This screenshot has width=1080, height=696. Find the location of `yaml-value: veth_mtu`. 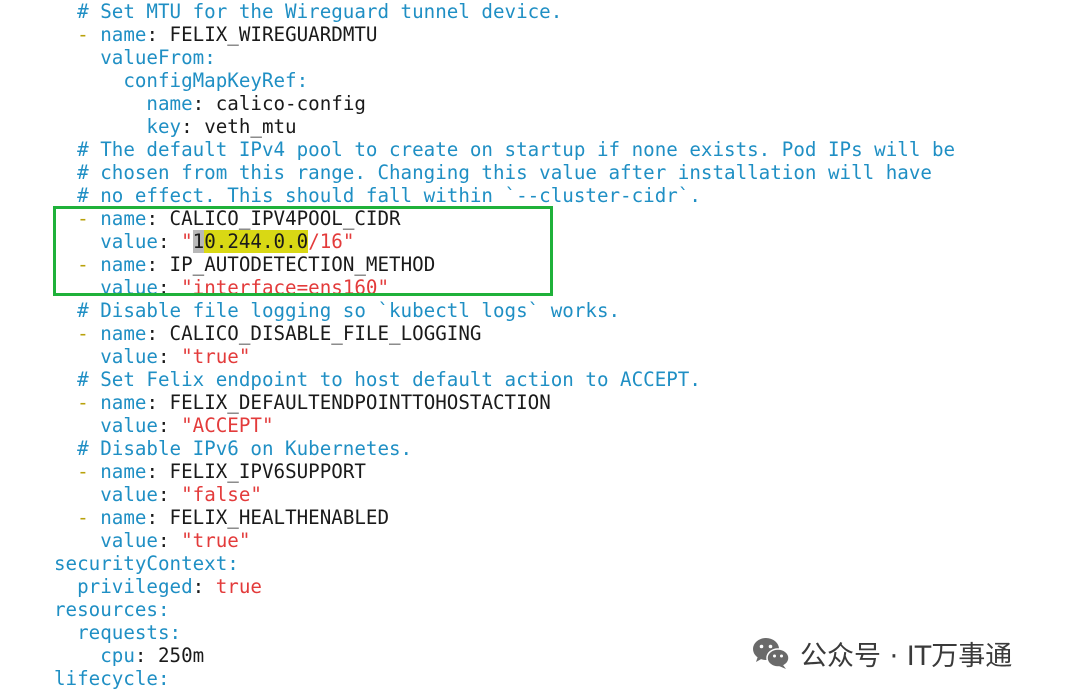

yaml-value: veth_mtu is located at coordinates (250, 126).